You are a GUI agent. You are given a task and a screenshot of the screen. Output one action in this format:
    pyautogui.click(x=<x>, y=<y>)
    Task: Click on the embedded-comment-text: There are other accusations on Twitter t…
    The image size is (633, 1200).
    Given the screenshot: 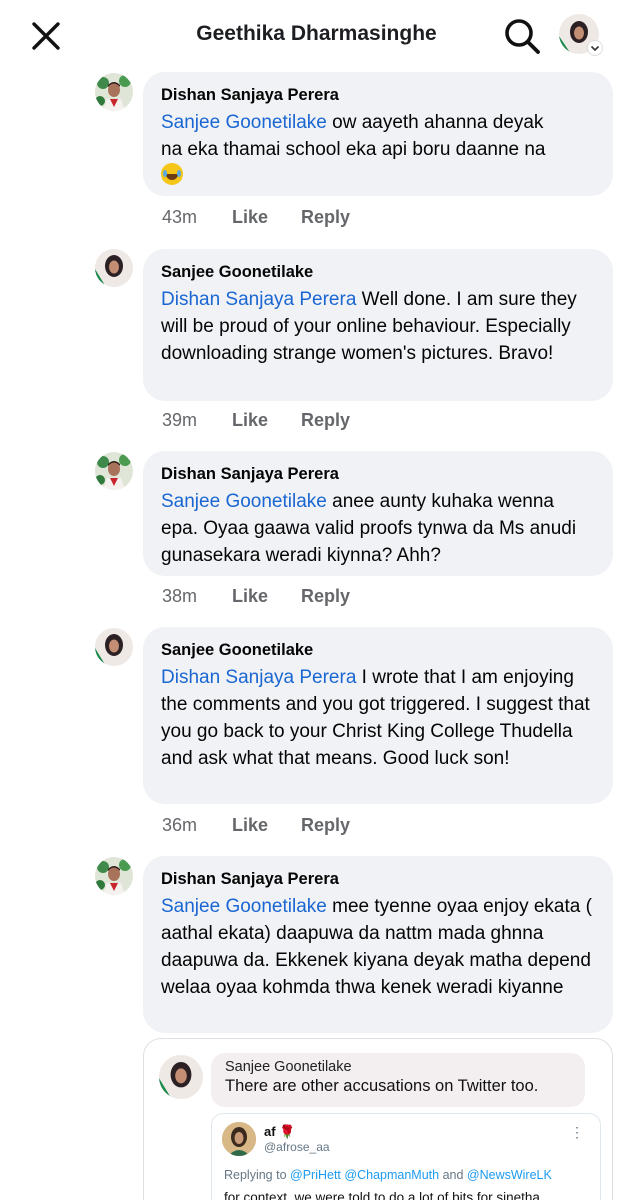 What is the action you would take?
    pyautogui.click(x=382, y=1086)
    